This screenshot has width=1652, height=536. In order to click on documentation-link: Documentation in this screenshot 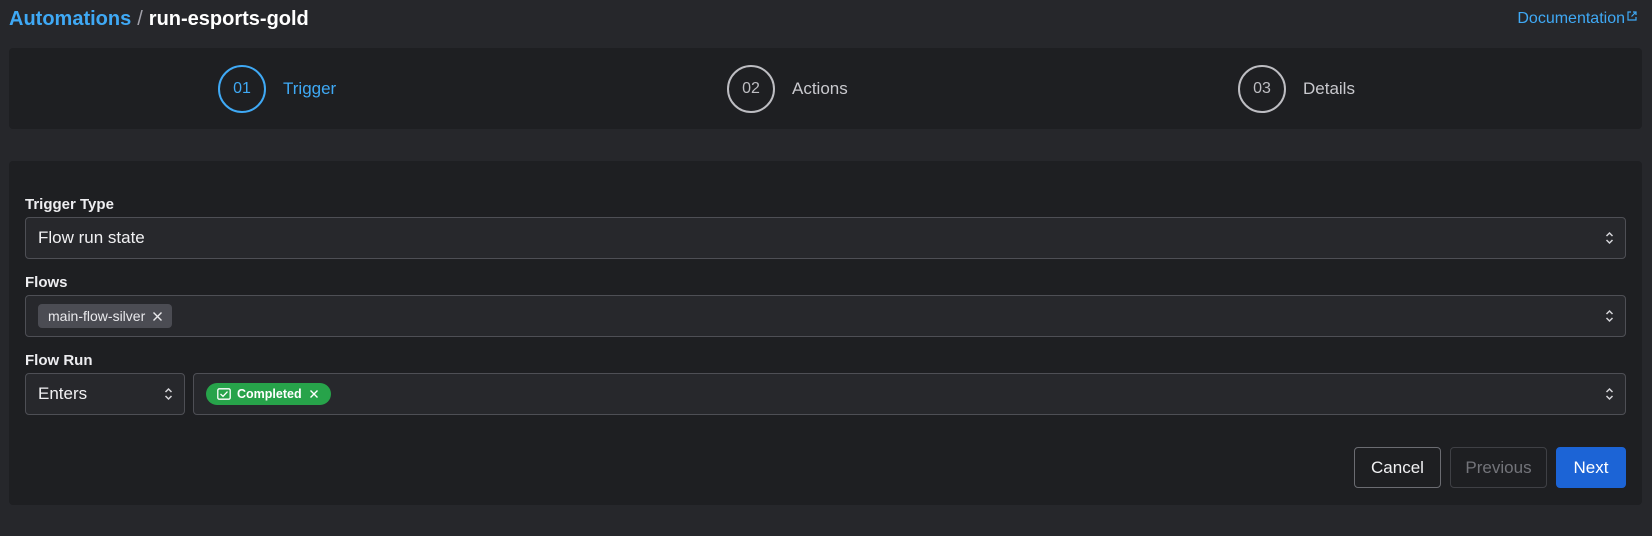, I will do `click(1577, 19)`.